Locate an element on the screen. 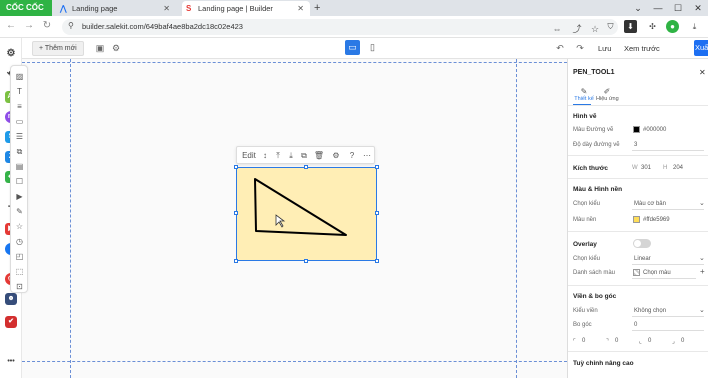 The image size is (708, 378). profile-avatar: ● is located at coordinates (672, 26).